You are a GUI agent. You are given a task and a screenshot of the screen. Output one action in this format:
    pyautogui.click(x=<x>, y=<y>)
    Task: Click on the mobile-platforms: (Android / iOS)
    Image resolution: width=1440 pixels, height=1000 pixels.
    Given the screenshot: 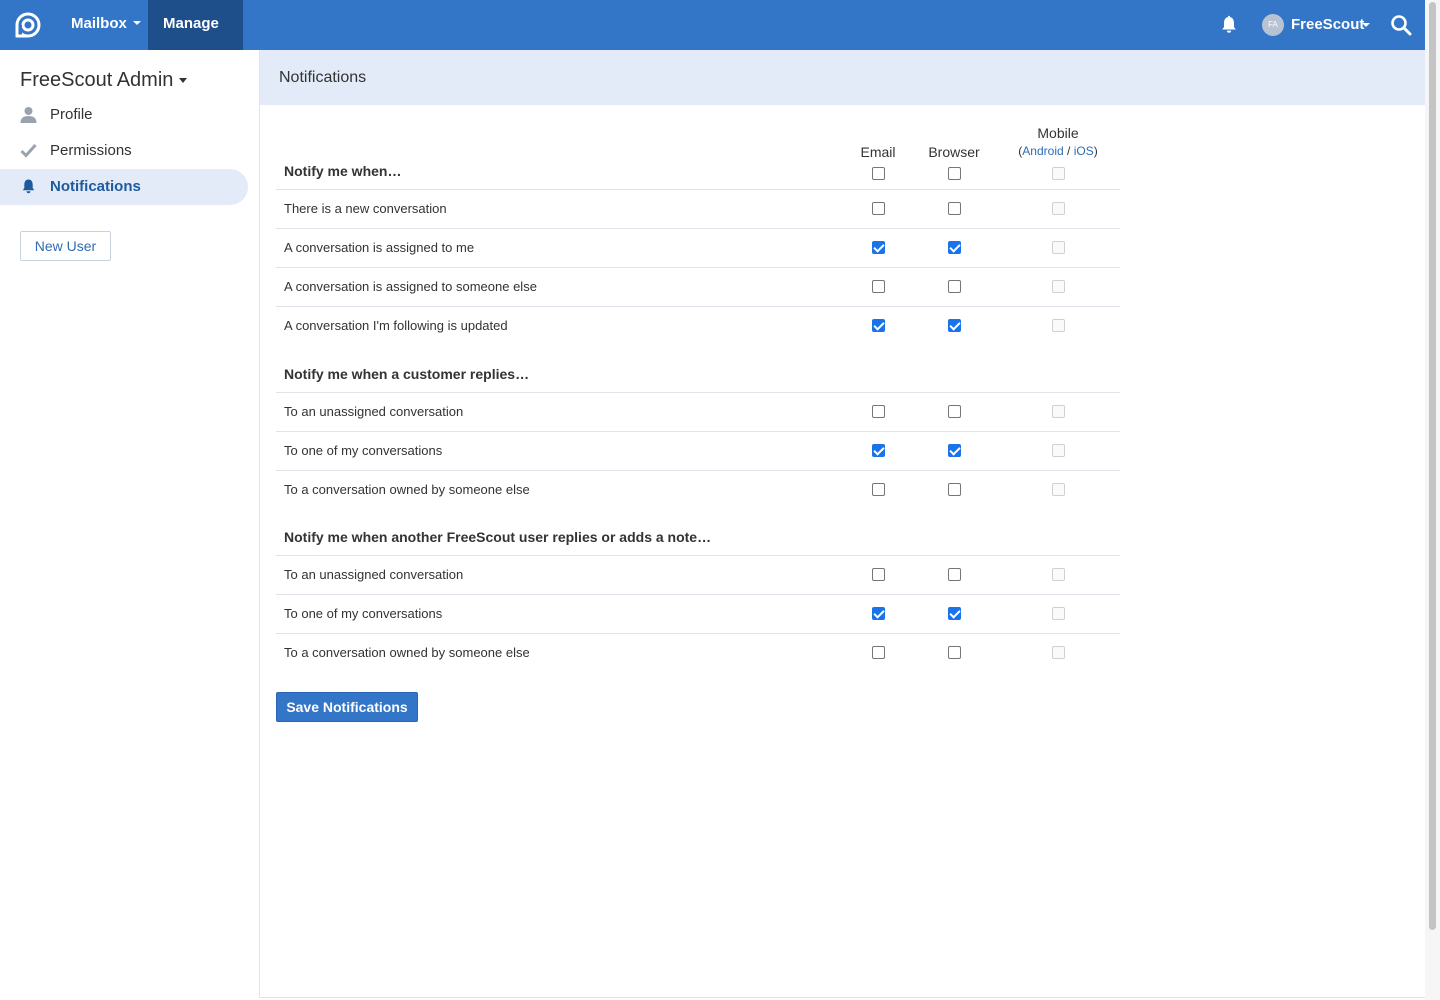 What is the action you would take?
    pyautogui.click(x=1058, y=151)
    